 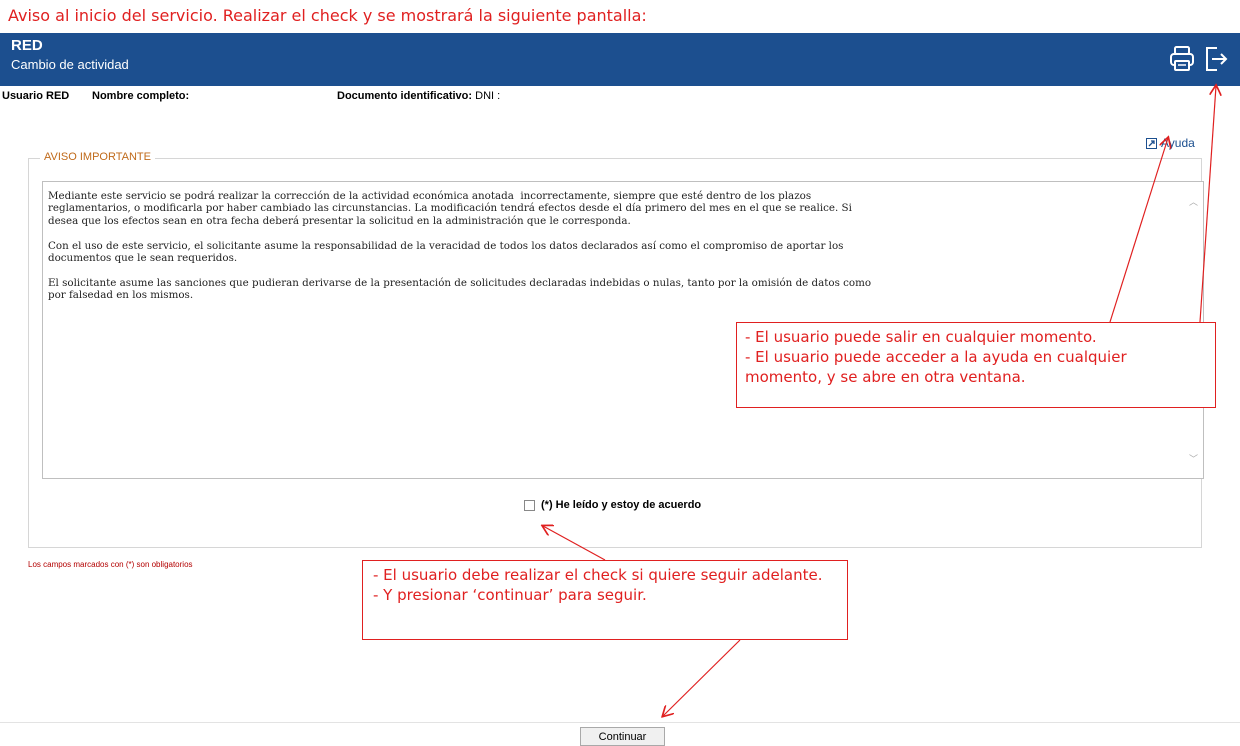 I want to click on id-document-label: Documento identificativo:, so click(x=405, y=96).